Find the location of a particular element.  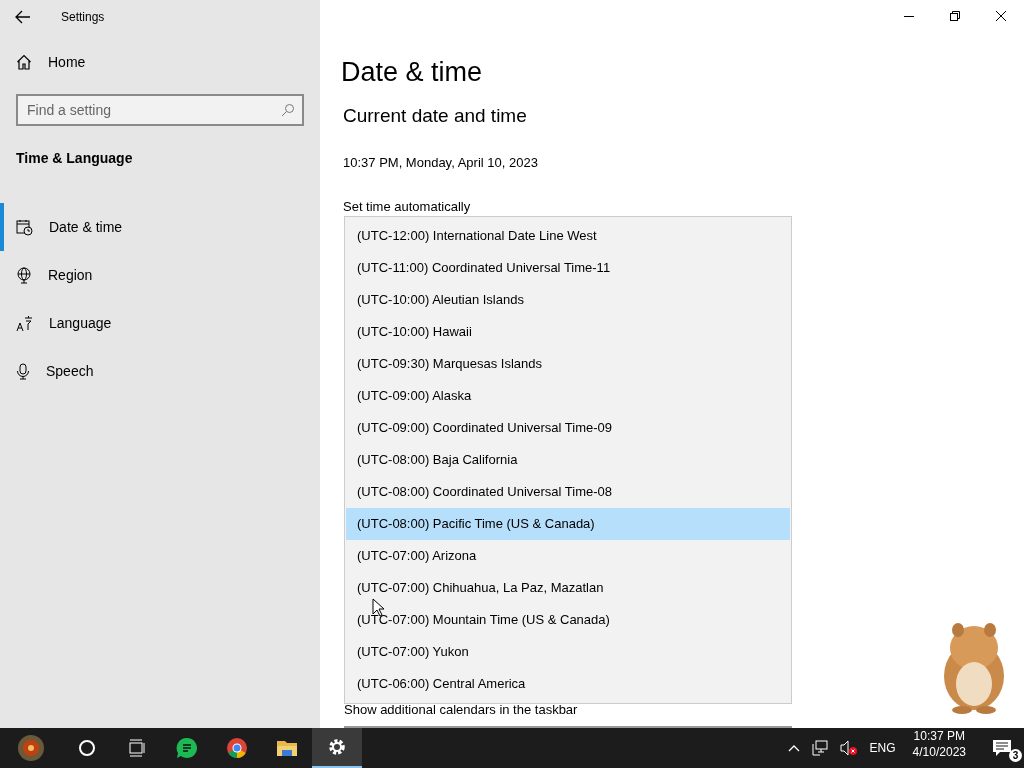

dropdown-option: (UTC-09:30) Marquesas Islands is located at coordinates (568, 364).